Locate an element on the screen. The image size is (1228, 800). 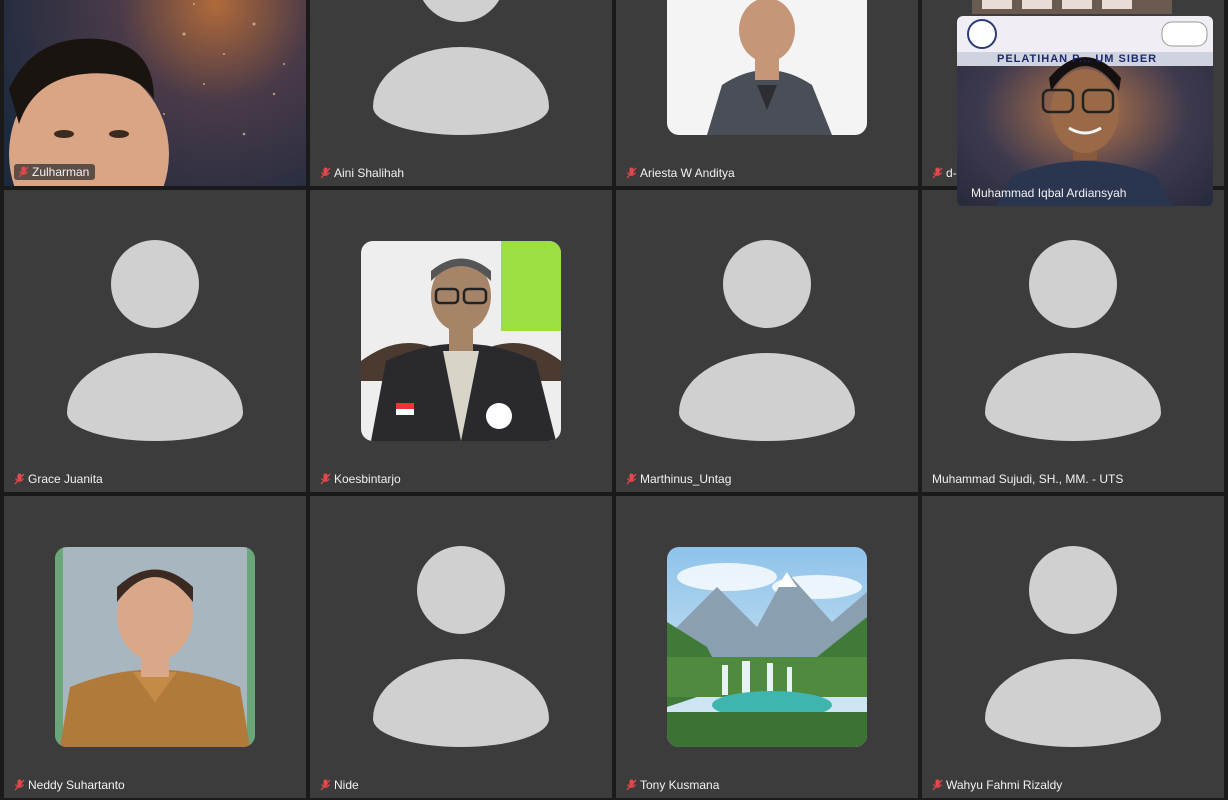
participant-name-label: Aini Shalihah is located at coordinates (362, 173).